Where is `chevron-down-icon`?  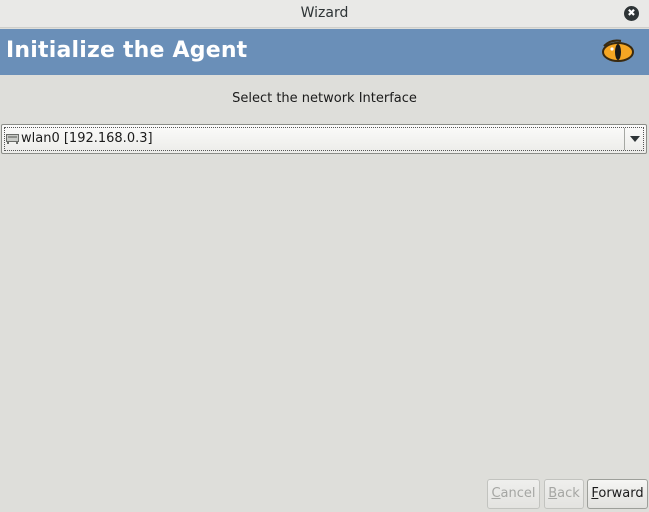
chevron-down-icon is located at coordinates (635, 139).